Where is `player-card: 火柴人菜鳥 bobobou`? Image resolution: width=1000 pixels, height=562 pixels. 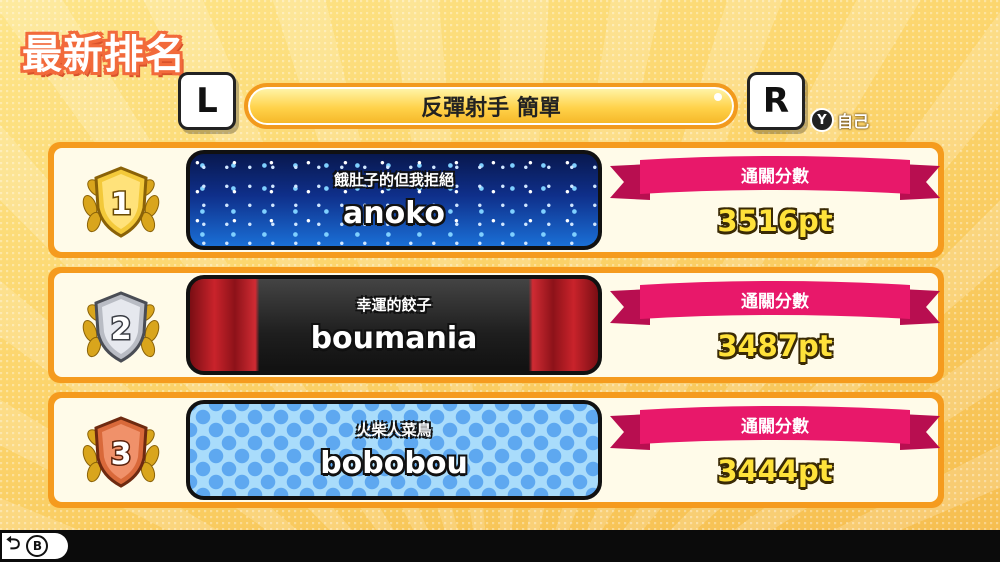
player-card: 火柴人菜鳥 bobobou is located at coordinates (394, 450).